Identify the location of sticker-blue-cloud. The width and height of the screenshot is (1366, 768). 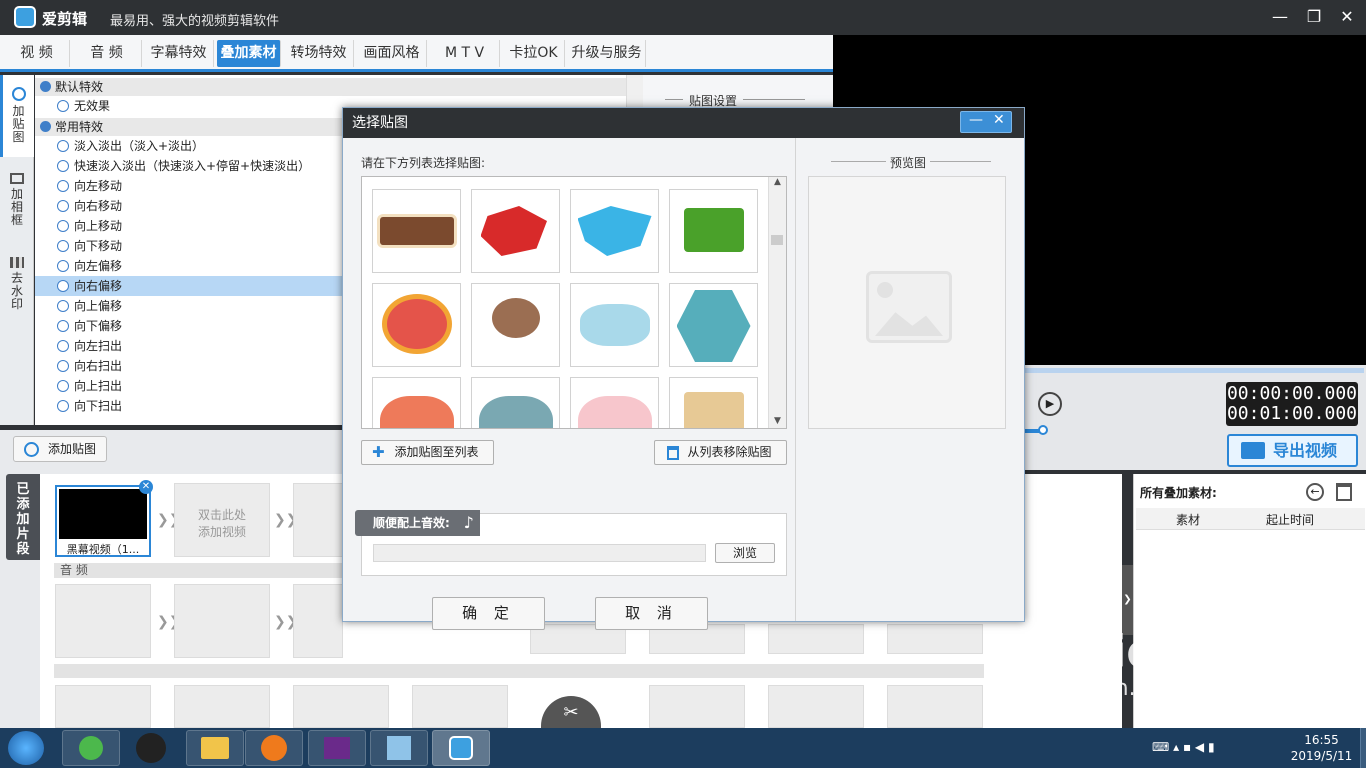
(614, 325).